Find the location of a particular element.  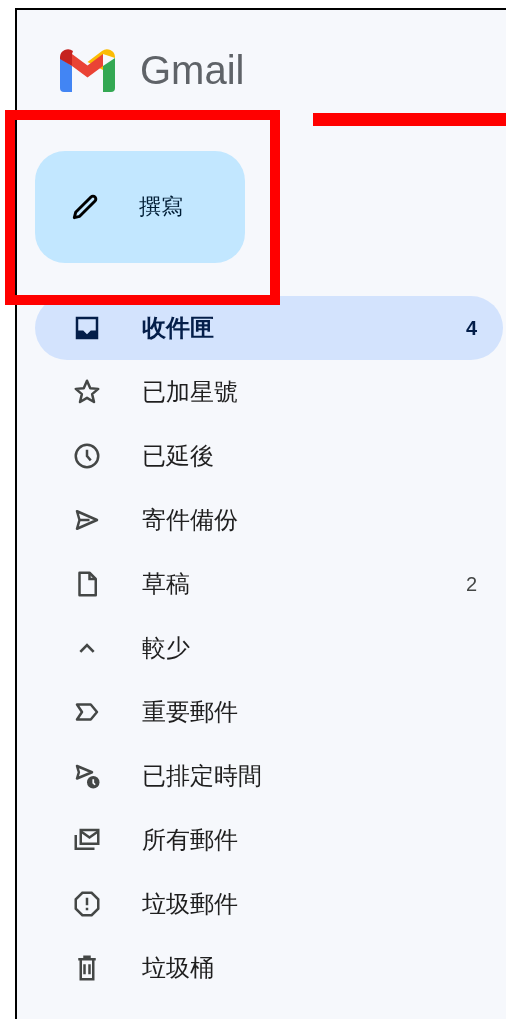

unread-count: 2 is located at coordinates (471, 584).